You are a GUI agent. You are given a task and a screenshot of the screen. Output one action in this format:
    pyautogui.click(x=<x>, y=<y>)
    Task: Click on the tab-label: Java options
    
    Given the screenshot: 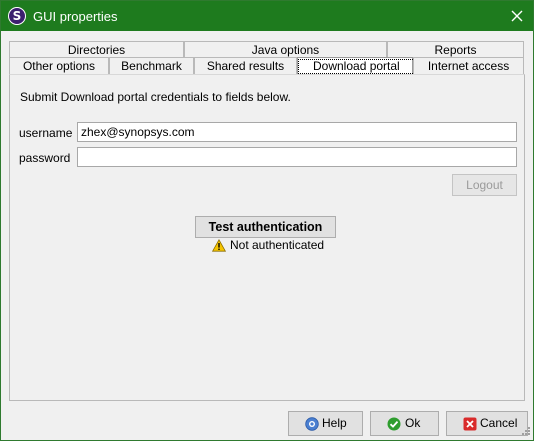 What is the action you would take?
    pyautogui.click(x=285, y=50)
    